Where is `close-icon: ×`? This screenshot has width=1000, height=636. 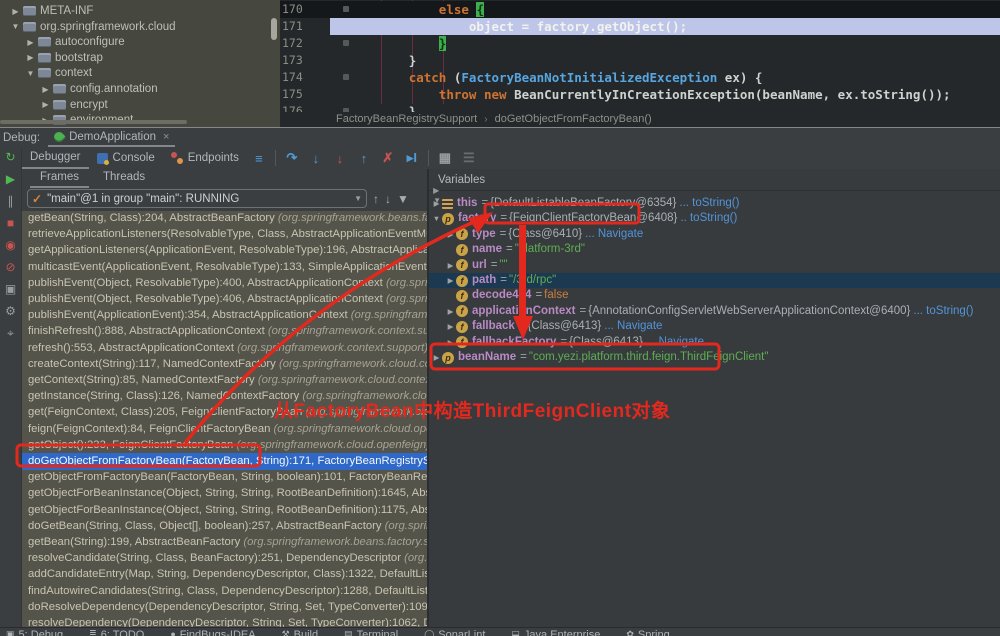 close-icon: × is located at coordinates (166, 137).